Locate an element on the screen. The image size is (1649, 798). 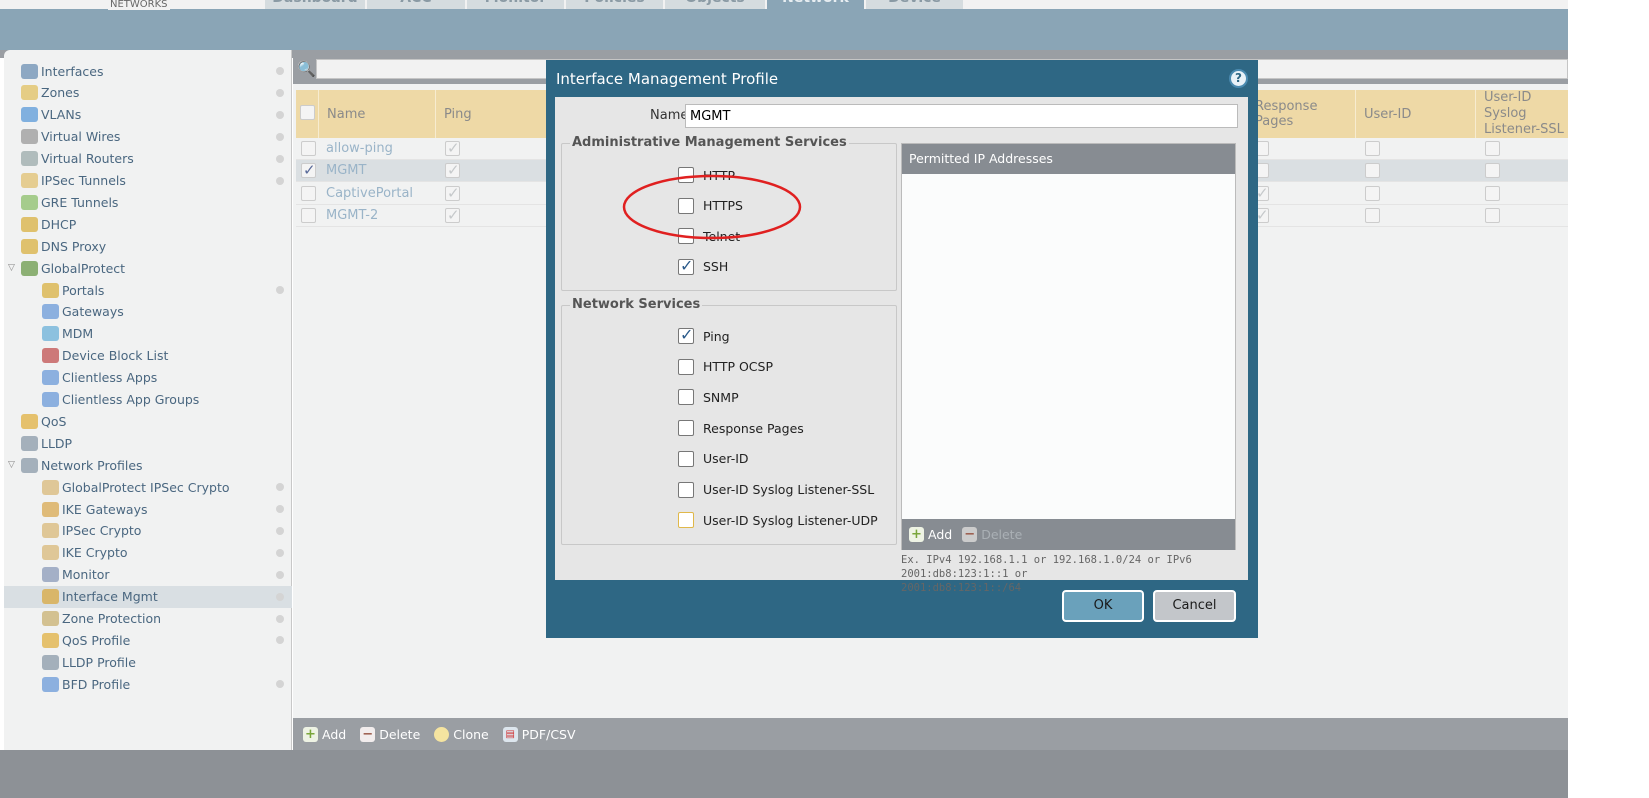
help-icon: ? is located at coordinates (1238, 78).